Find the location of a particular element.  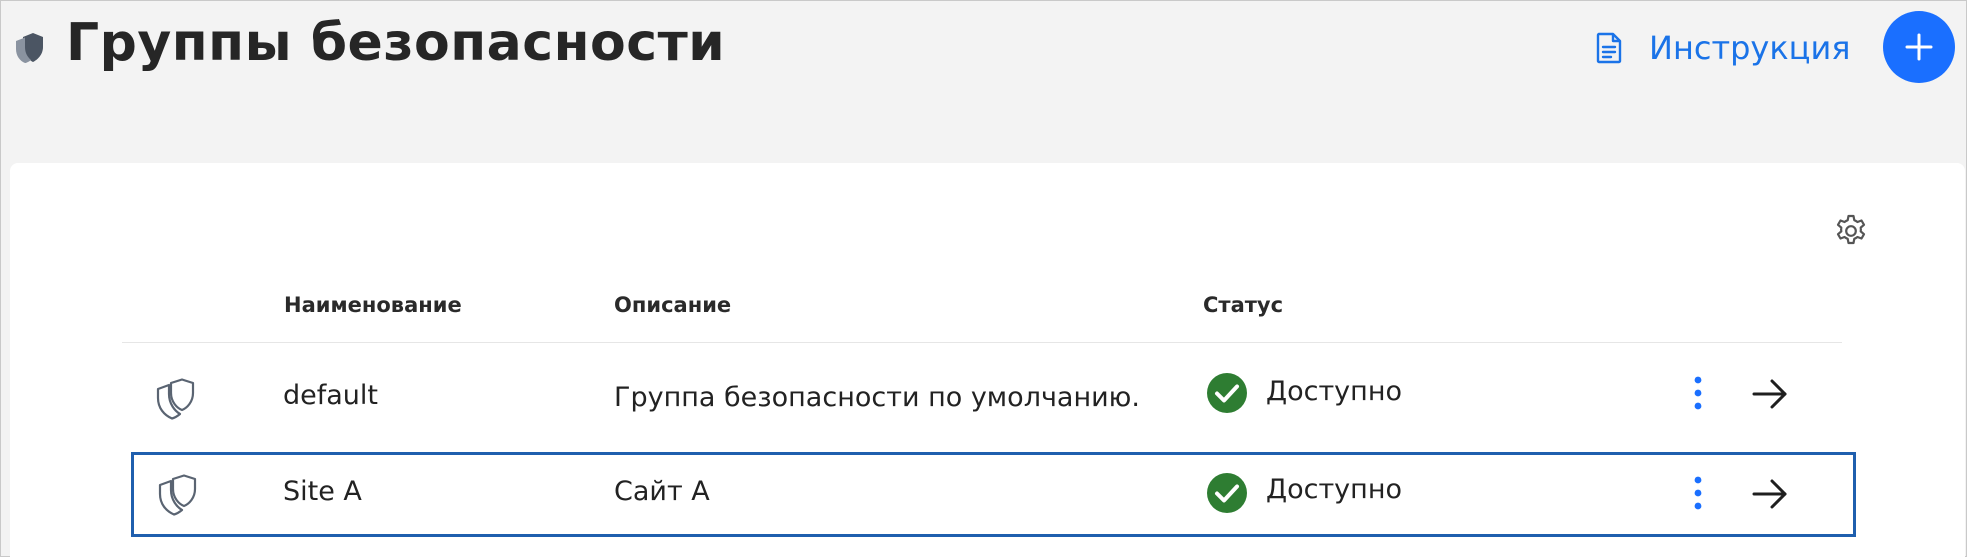

gear-icon is located at coordinates (1851, 231).